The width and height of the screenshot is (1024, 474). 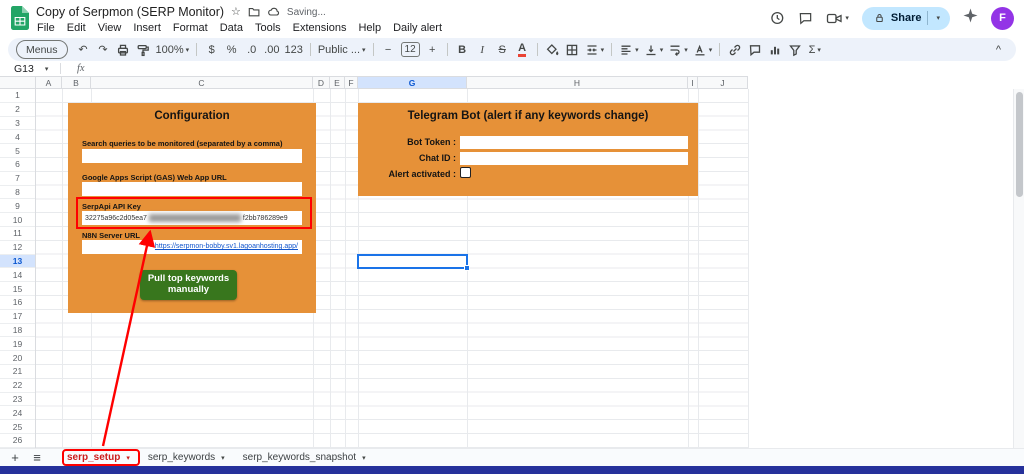 What do you see at coordinates (17, 344) in the screenshot?
I see `row-header: 19` at bounding box center [17, 344].